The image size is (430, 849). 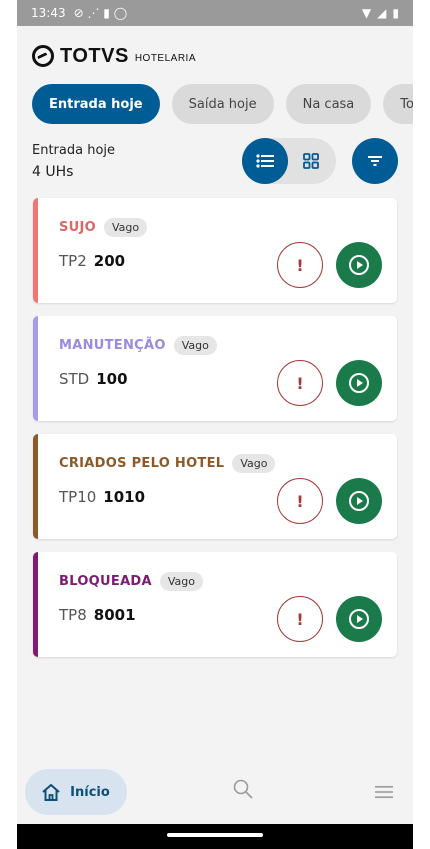 I want to click on room-type: TP2, so click(x=73, y=261).